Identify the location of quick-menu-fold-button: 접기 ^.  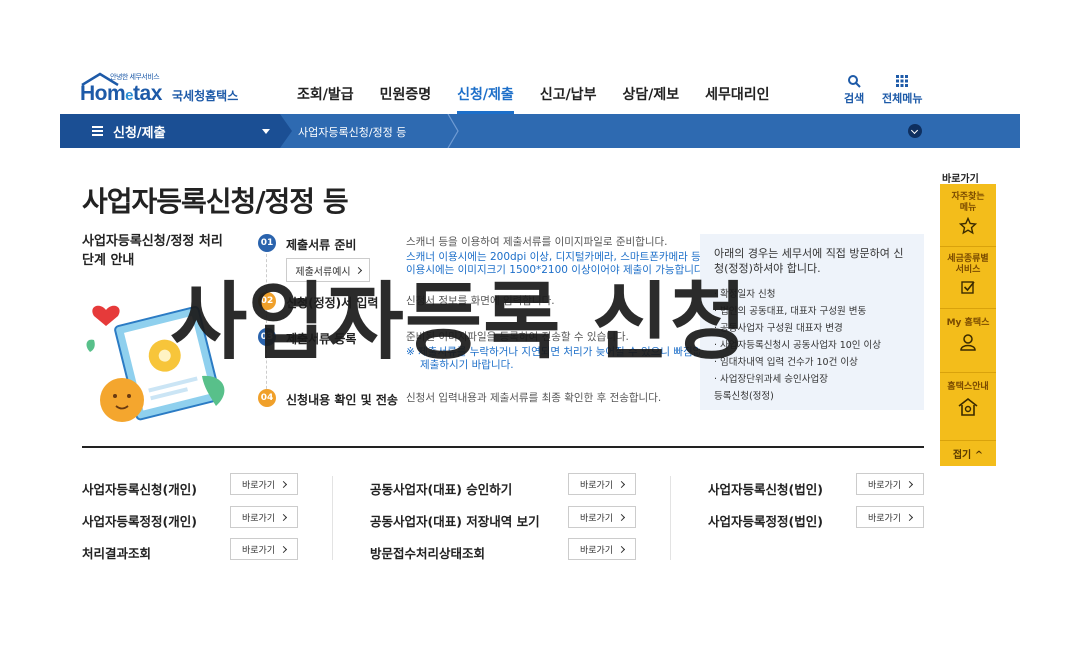
(968, 453).